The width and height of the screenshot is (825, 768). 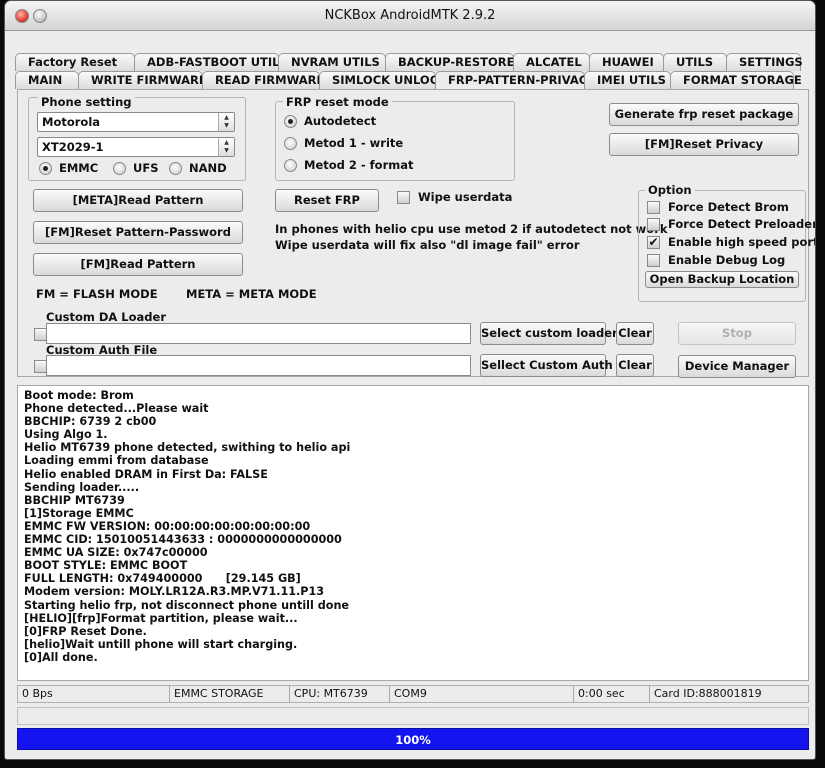 What do you see at coordinates (549, 333) in the screenshot?
I see `select-custom-loader-button: Select custom loader` at bounding box center [549, 333].